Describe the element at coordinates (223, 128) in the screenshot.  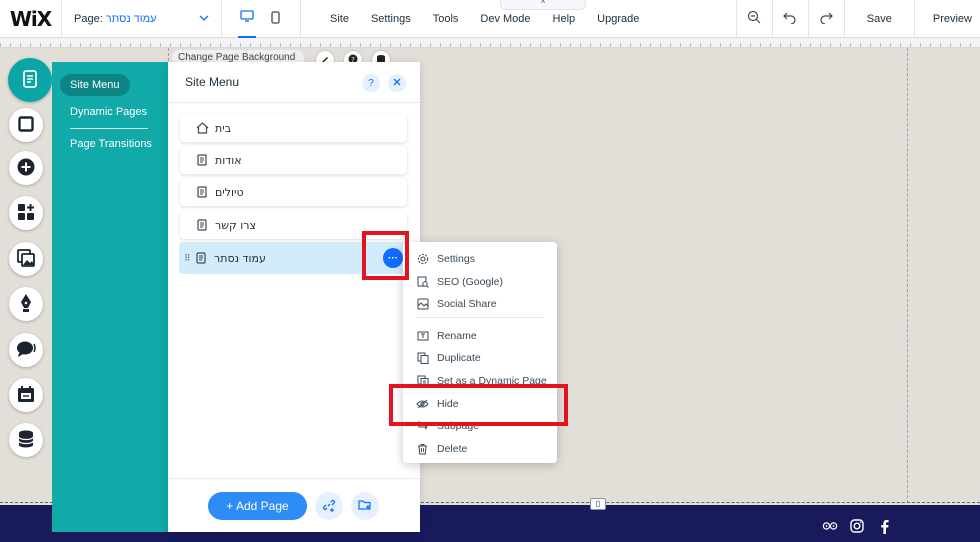
I see `page-item-label: בית` at that location.